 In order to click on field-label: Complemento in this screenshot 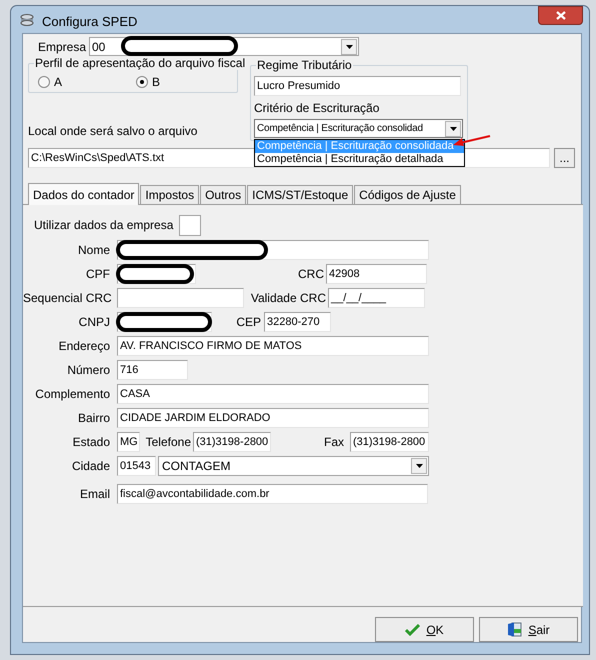, I will do `click(72, 394)`.